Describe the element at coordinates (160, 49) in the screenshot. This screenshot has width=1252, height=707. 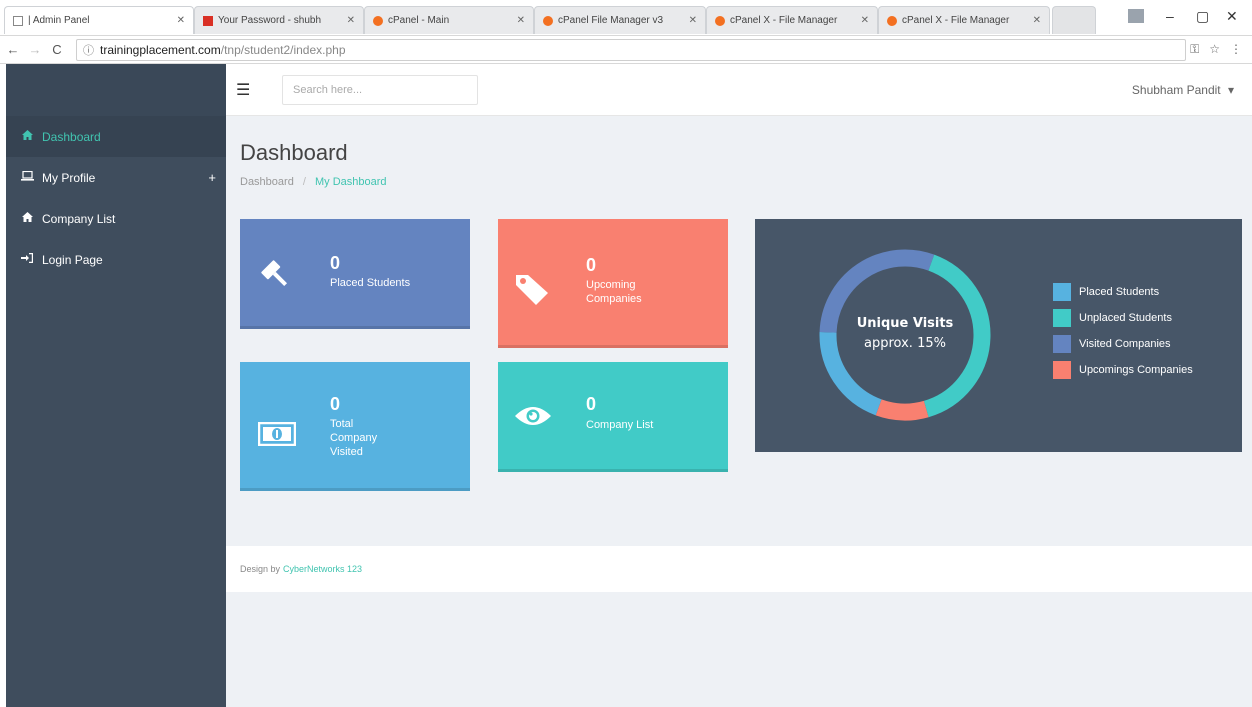
I see `url-host: trainingplacement.com` at that location.